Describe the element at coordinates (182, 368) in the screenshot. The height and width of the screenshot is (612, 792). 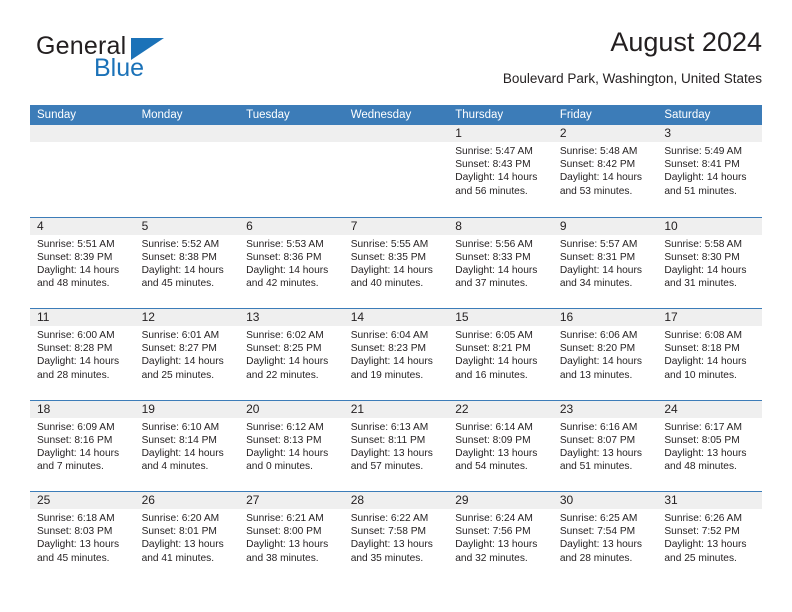
I see `daylight-text: Daylight: 14 hours and 25 minutes.` at that location.